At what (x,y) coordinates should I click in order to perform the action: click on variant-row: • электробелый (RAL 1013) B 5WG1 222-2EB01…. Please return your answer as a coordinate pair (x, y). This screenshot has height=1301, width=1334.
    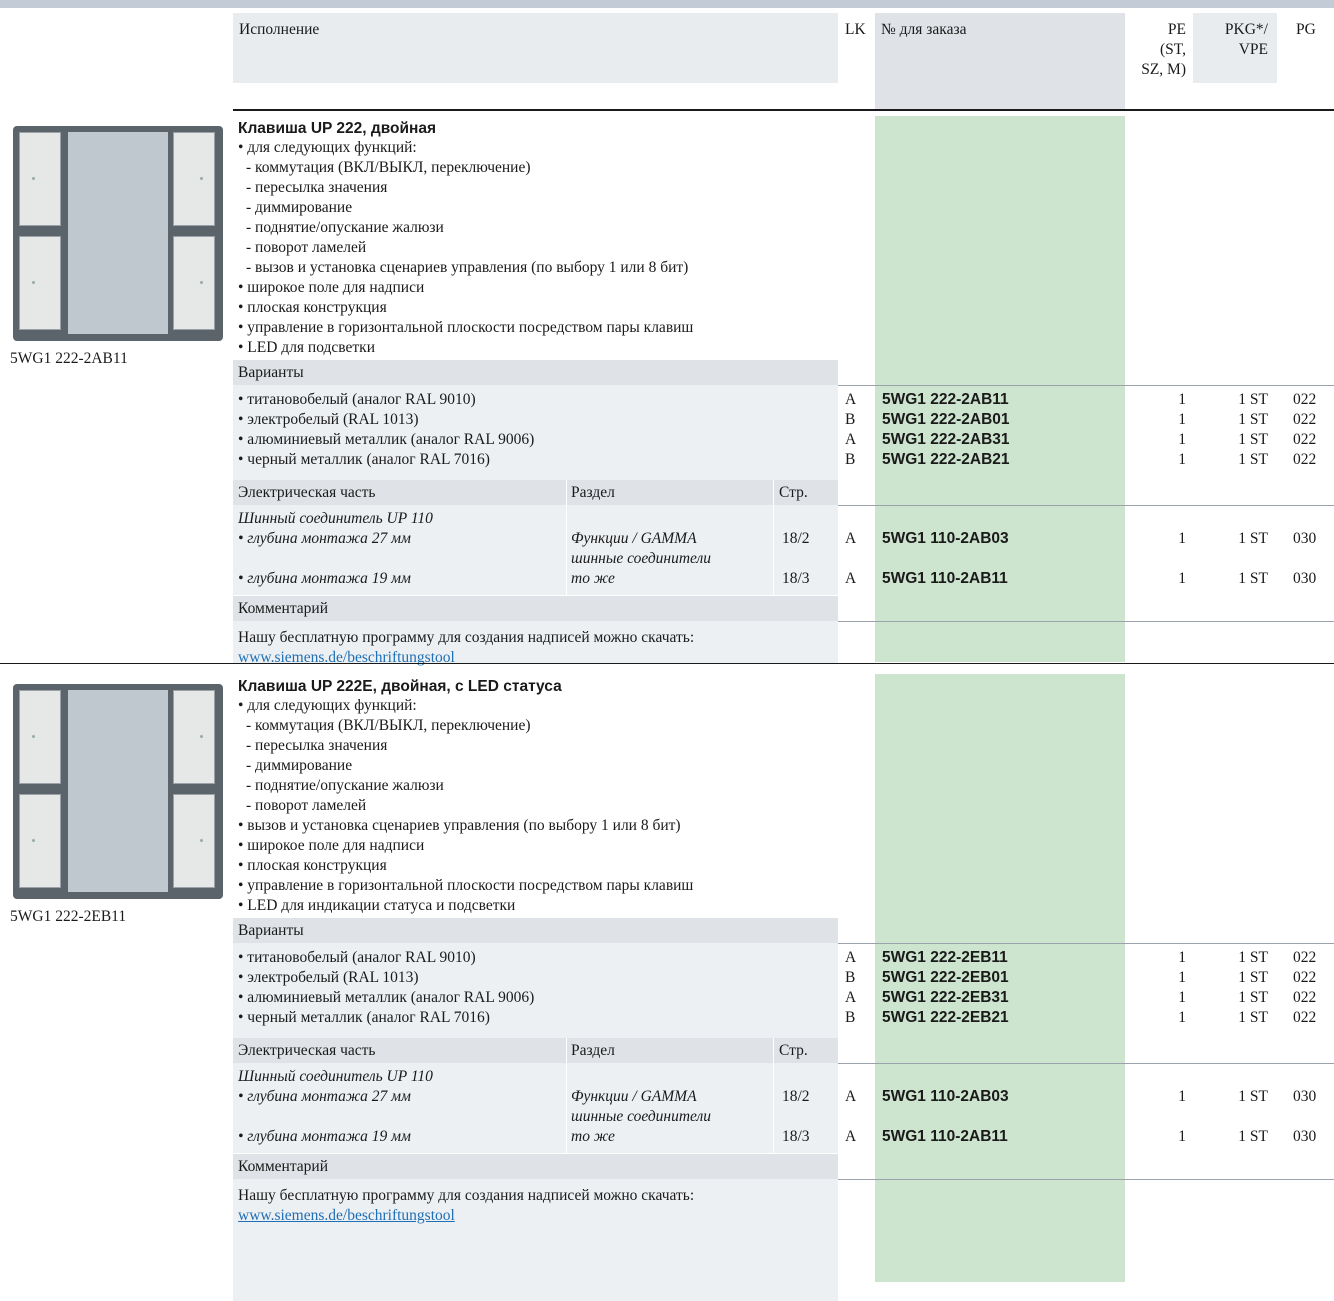
    Looking at the image, I should click on (667, 977).